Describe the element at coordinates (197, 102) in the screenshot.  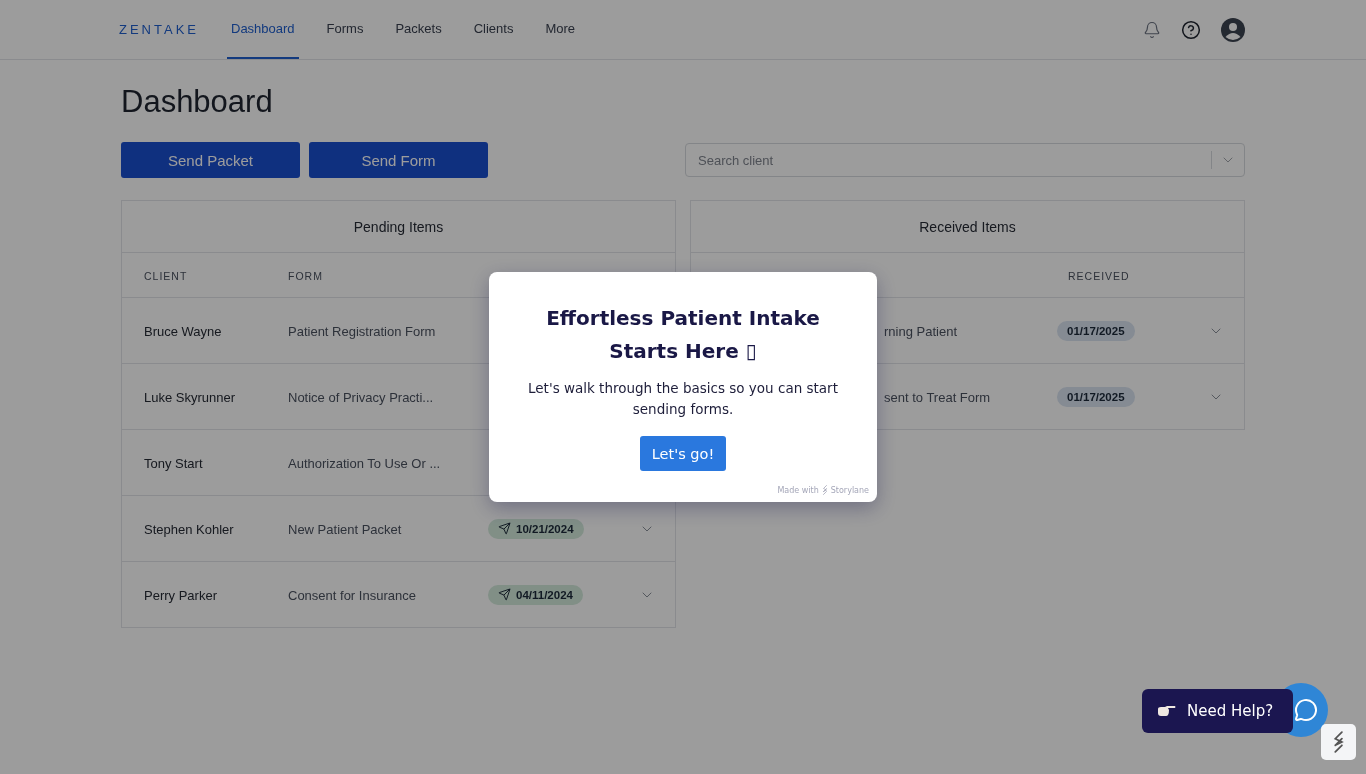
I see `page-title: Dashboard` at that location.